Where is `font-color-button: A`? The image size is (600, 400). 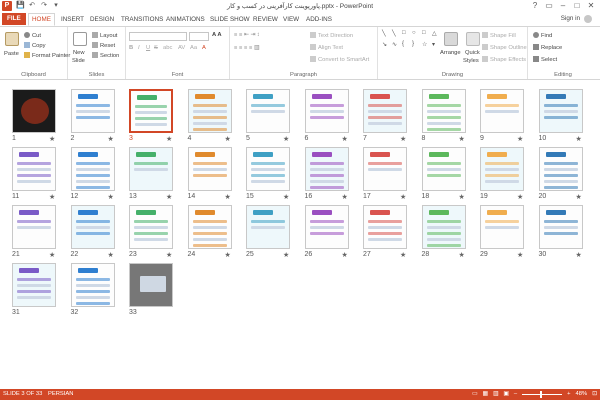 font-color-button: A is located at coordinates (204, 48).